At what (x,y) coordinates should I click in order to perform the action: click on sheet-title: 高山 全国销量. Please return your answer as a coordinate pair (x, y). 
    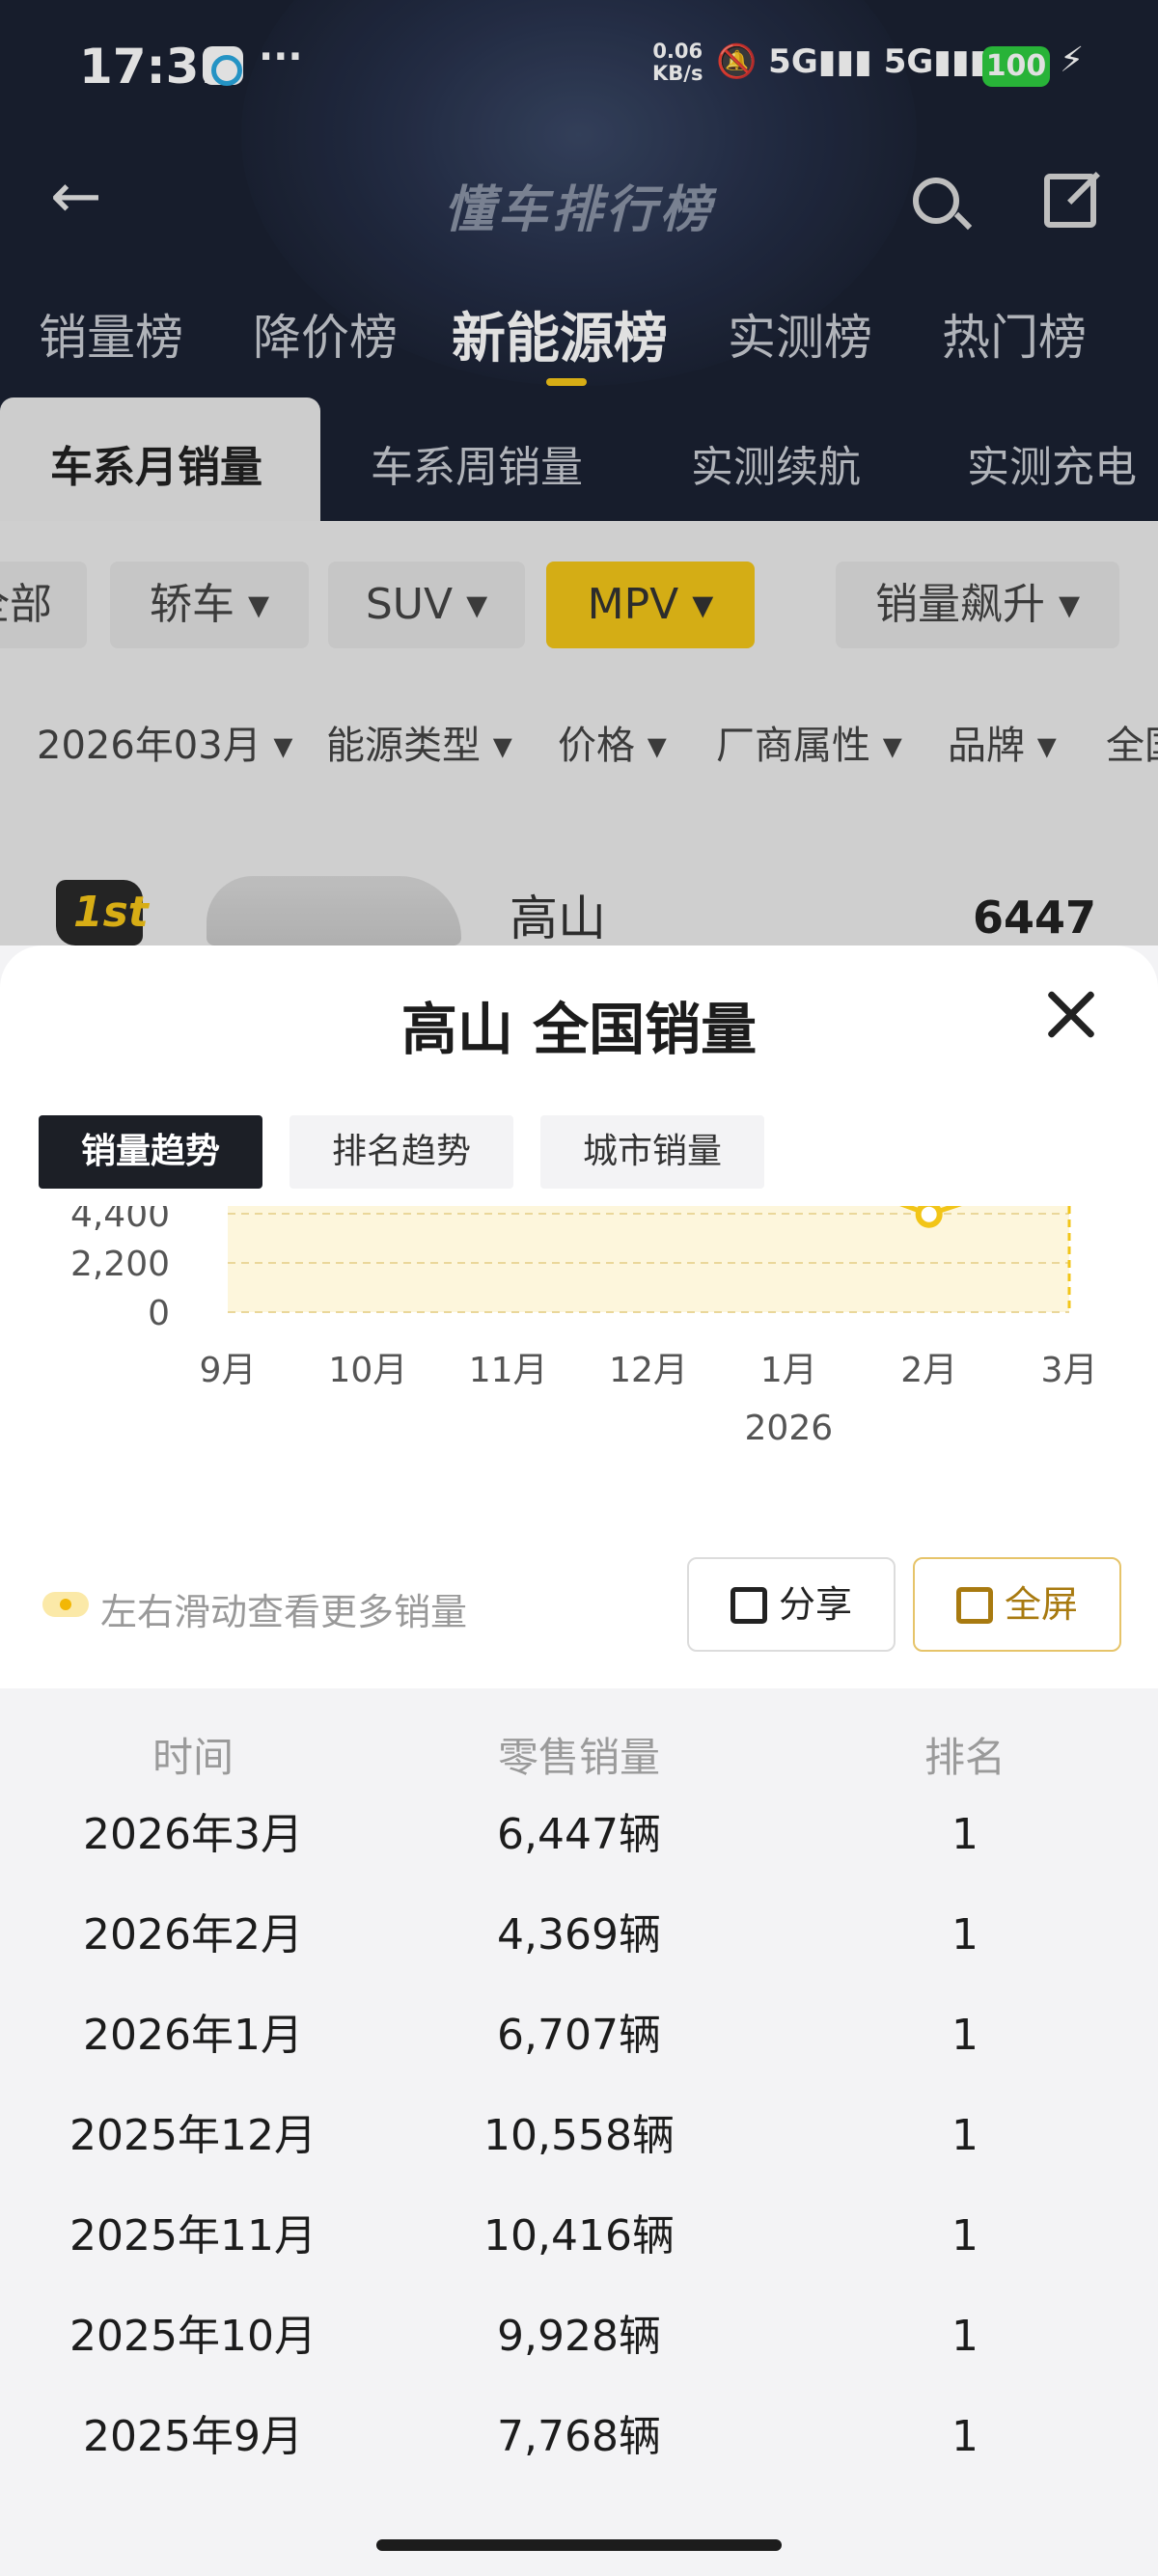
    Looking at the image, I should click on (579, 1030).